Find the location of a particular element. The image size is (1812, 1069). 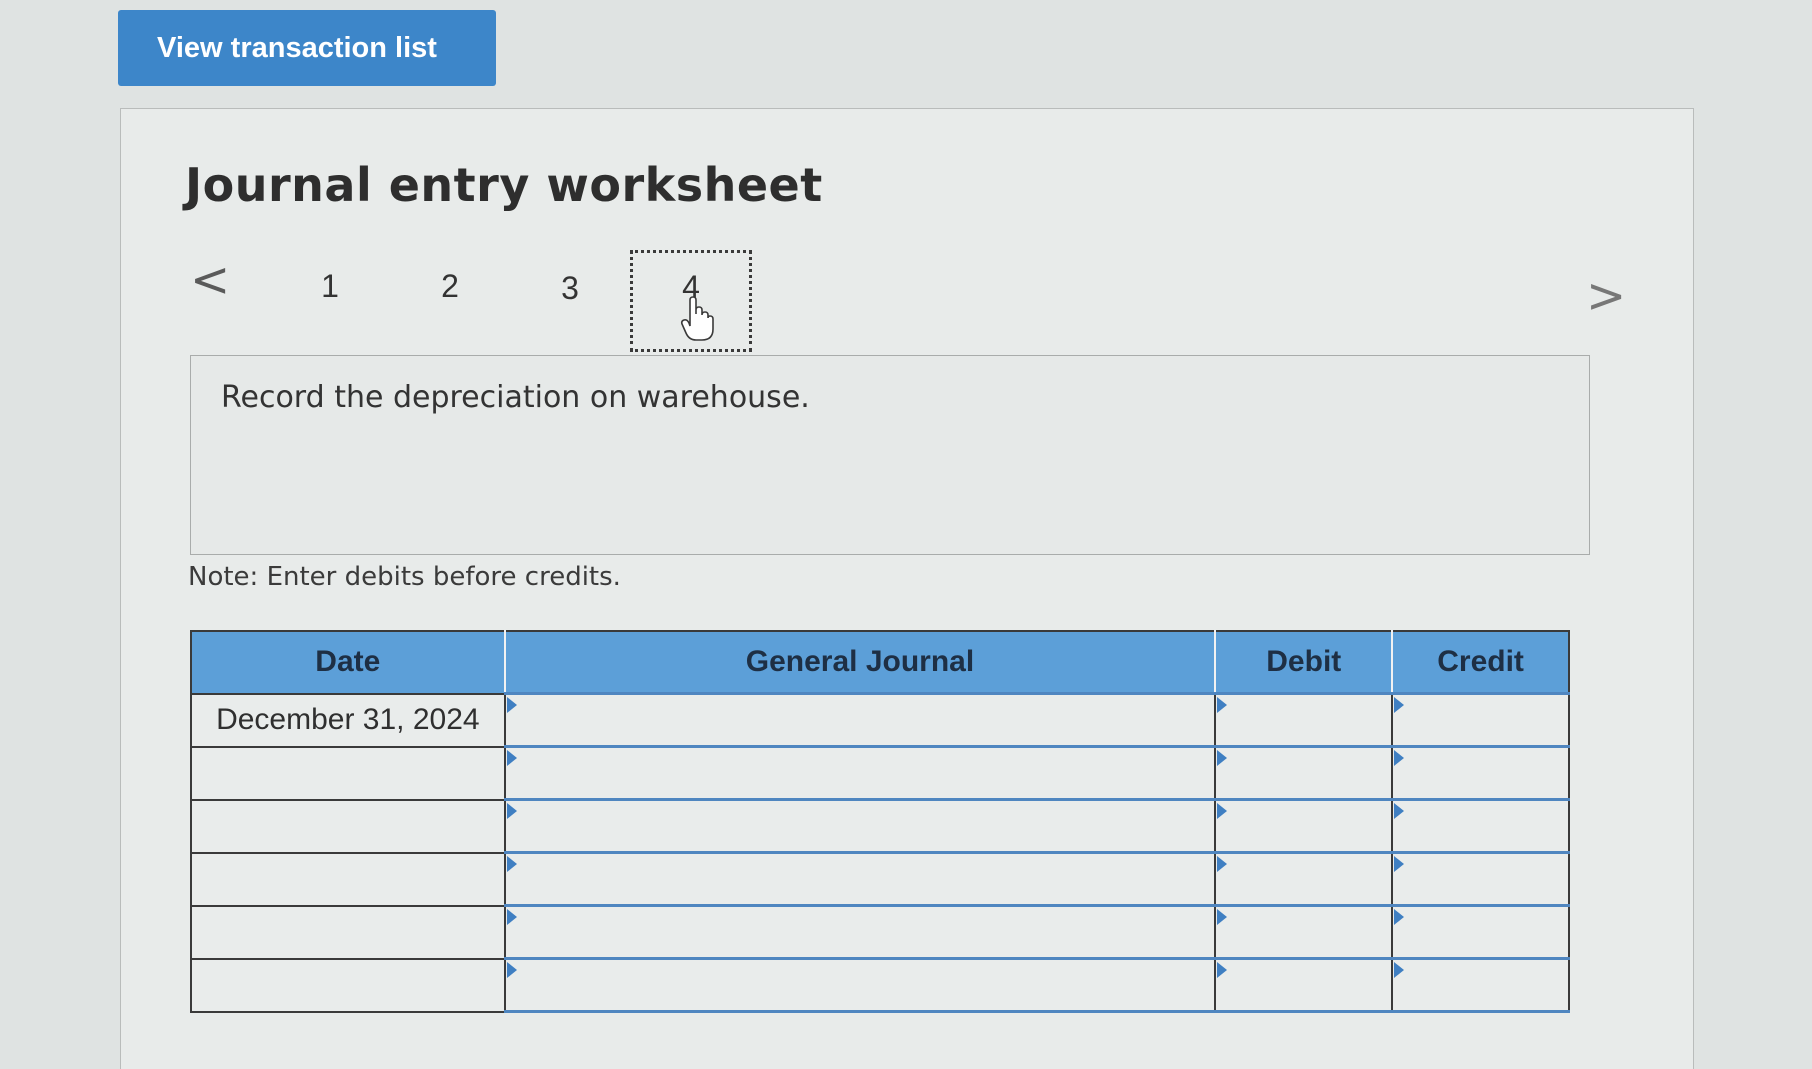

chevron-right-icon: > is located at coordinates (1606, 296).